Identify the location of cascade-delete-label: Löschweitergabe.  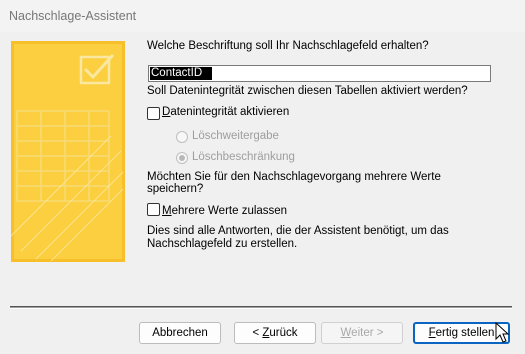
(235, 136).